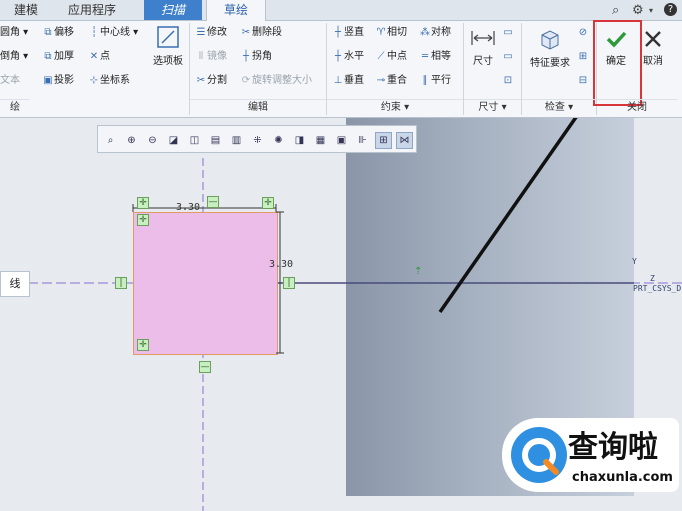 The width and height of the screenshot is (682, 511). I want to click on feature-requirements-button: 特征要求, so click(550, 48).